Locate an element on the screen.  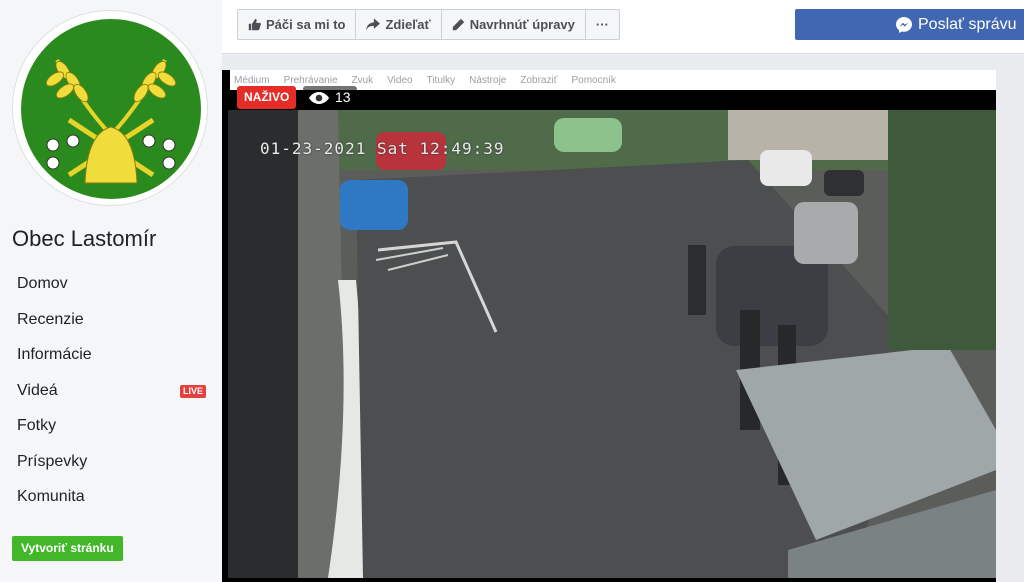
share-button: Zdieľať is located at coordinates (399, 24).